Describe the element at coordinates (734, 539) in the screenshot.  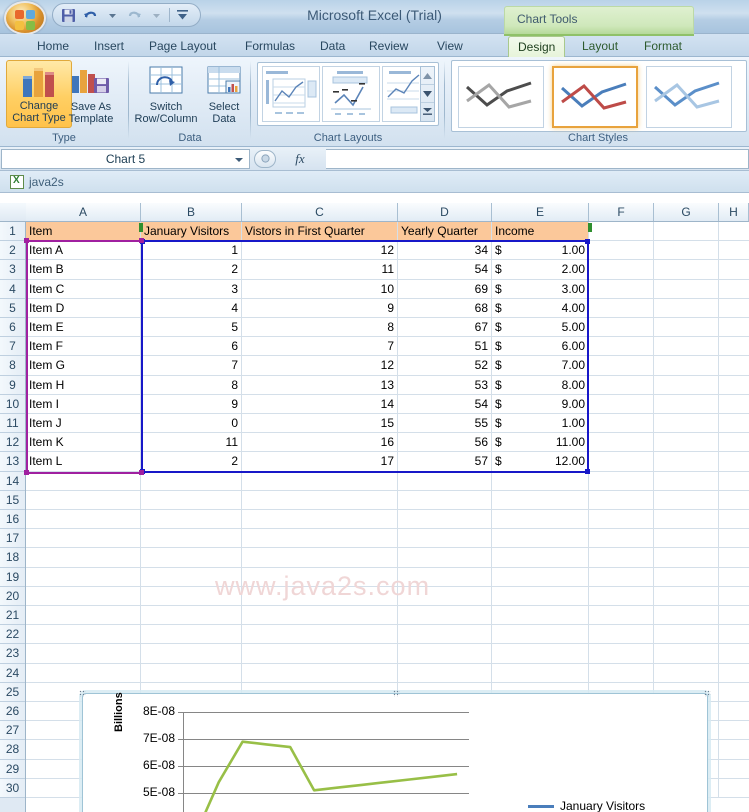
I see `cell-H17` at that location.